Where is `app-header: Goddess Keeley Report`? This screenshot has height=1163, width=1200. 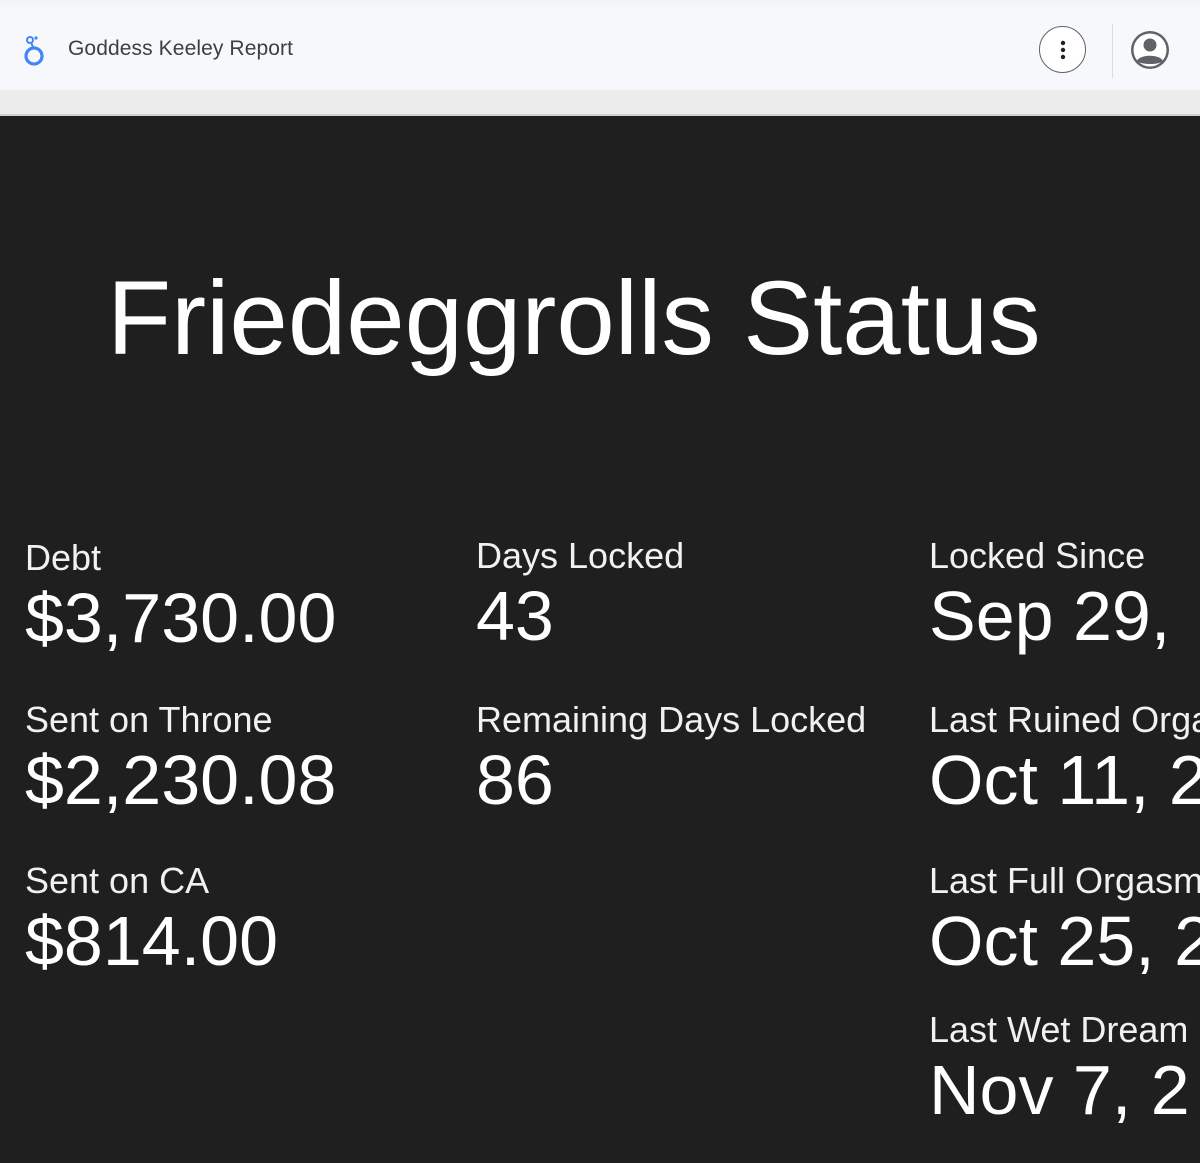 app-header: Goddess Keeley Report is located at coordinates (600, 45).